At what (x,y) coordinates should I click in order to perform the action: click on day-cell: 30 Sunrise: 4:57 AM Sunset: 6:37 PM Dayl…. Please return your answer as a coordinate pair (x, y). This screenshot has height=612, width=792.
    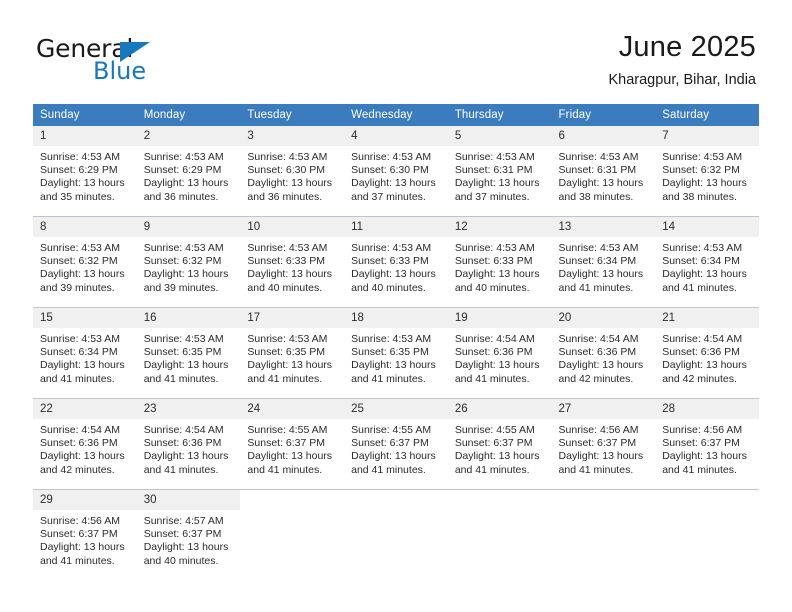
    Looking at the image, I should click on (188, 534).